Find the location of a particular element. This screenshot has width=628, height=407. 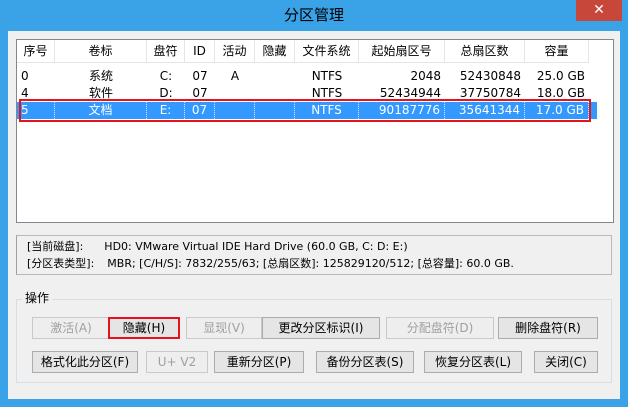

list-header: 序号 卷标 盘符 ID 活动 隐藏 文件系统 起始扇区号 总扇区数 容量 is located at coordinates (315, 52).